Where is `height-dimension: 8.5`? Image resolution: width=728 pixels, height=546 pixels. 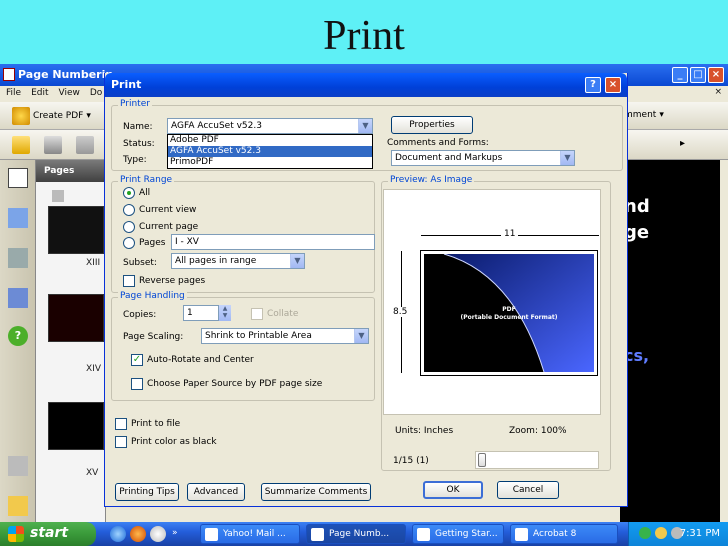
height-dimension: 8.5 is located at coordinates (400, 312).